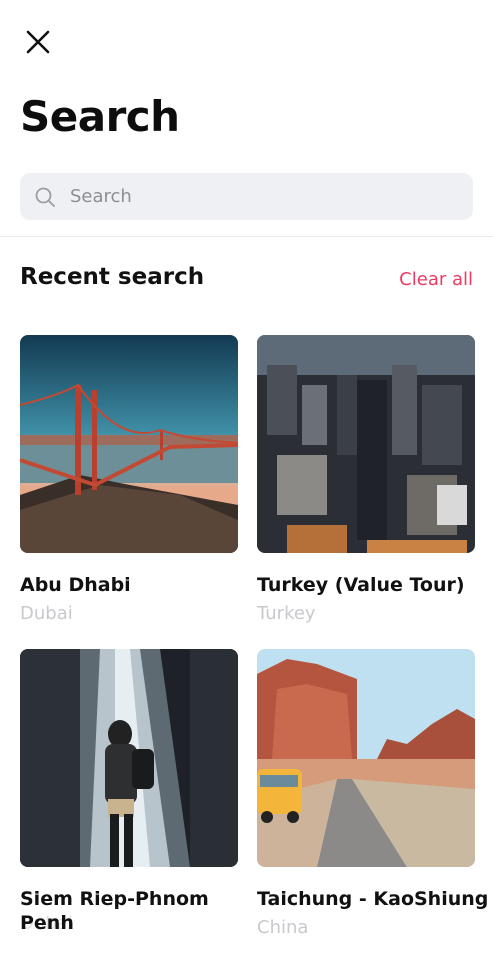 This screenshot has width=493, height=976. I want to click on search-input, so click(260, 196).